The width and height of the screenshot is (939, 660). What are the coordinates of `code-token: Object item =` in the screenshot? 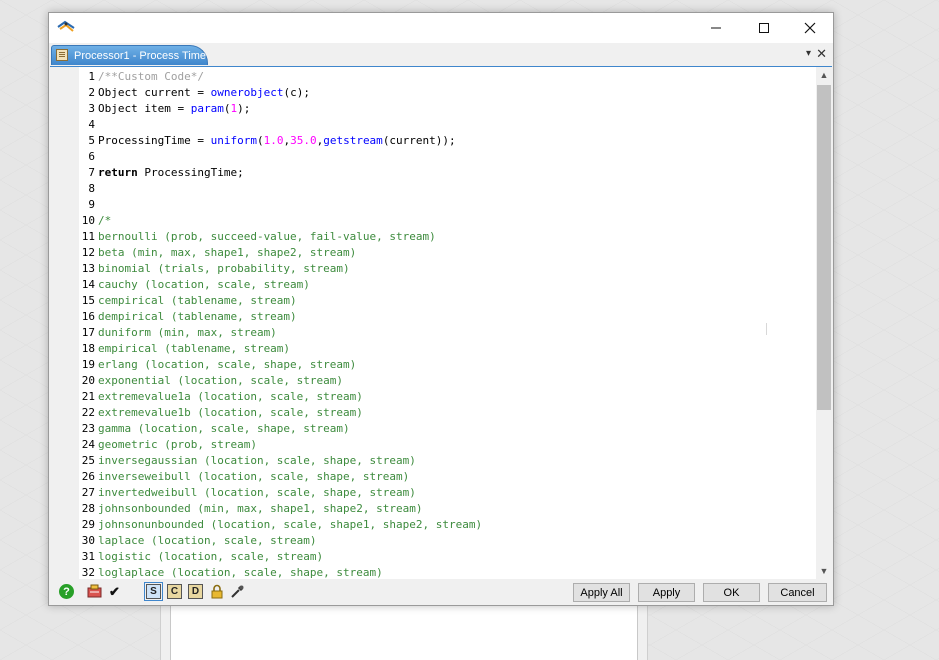 It's located at (144, 108).